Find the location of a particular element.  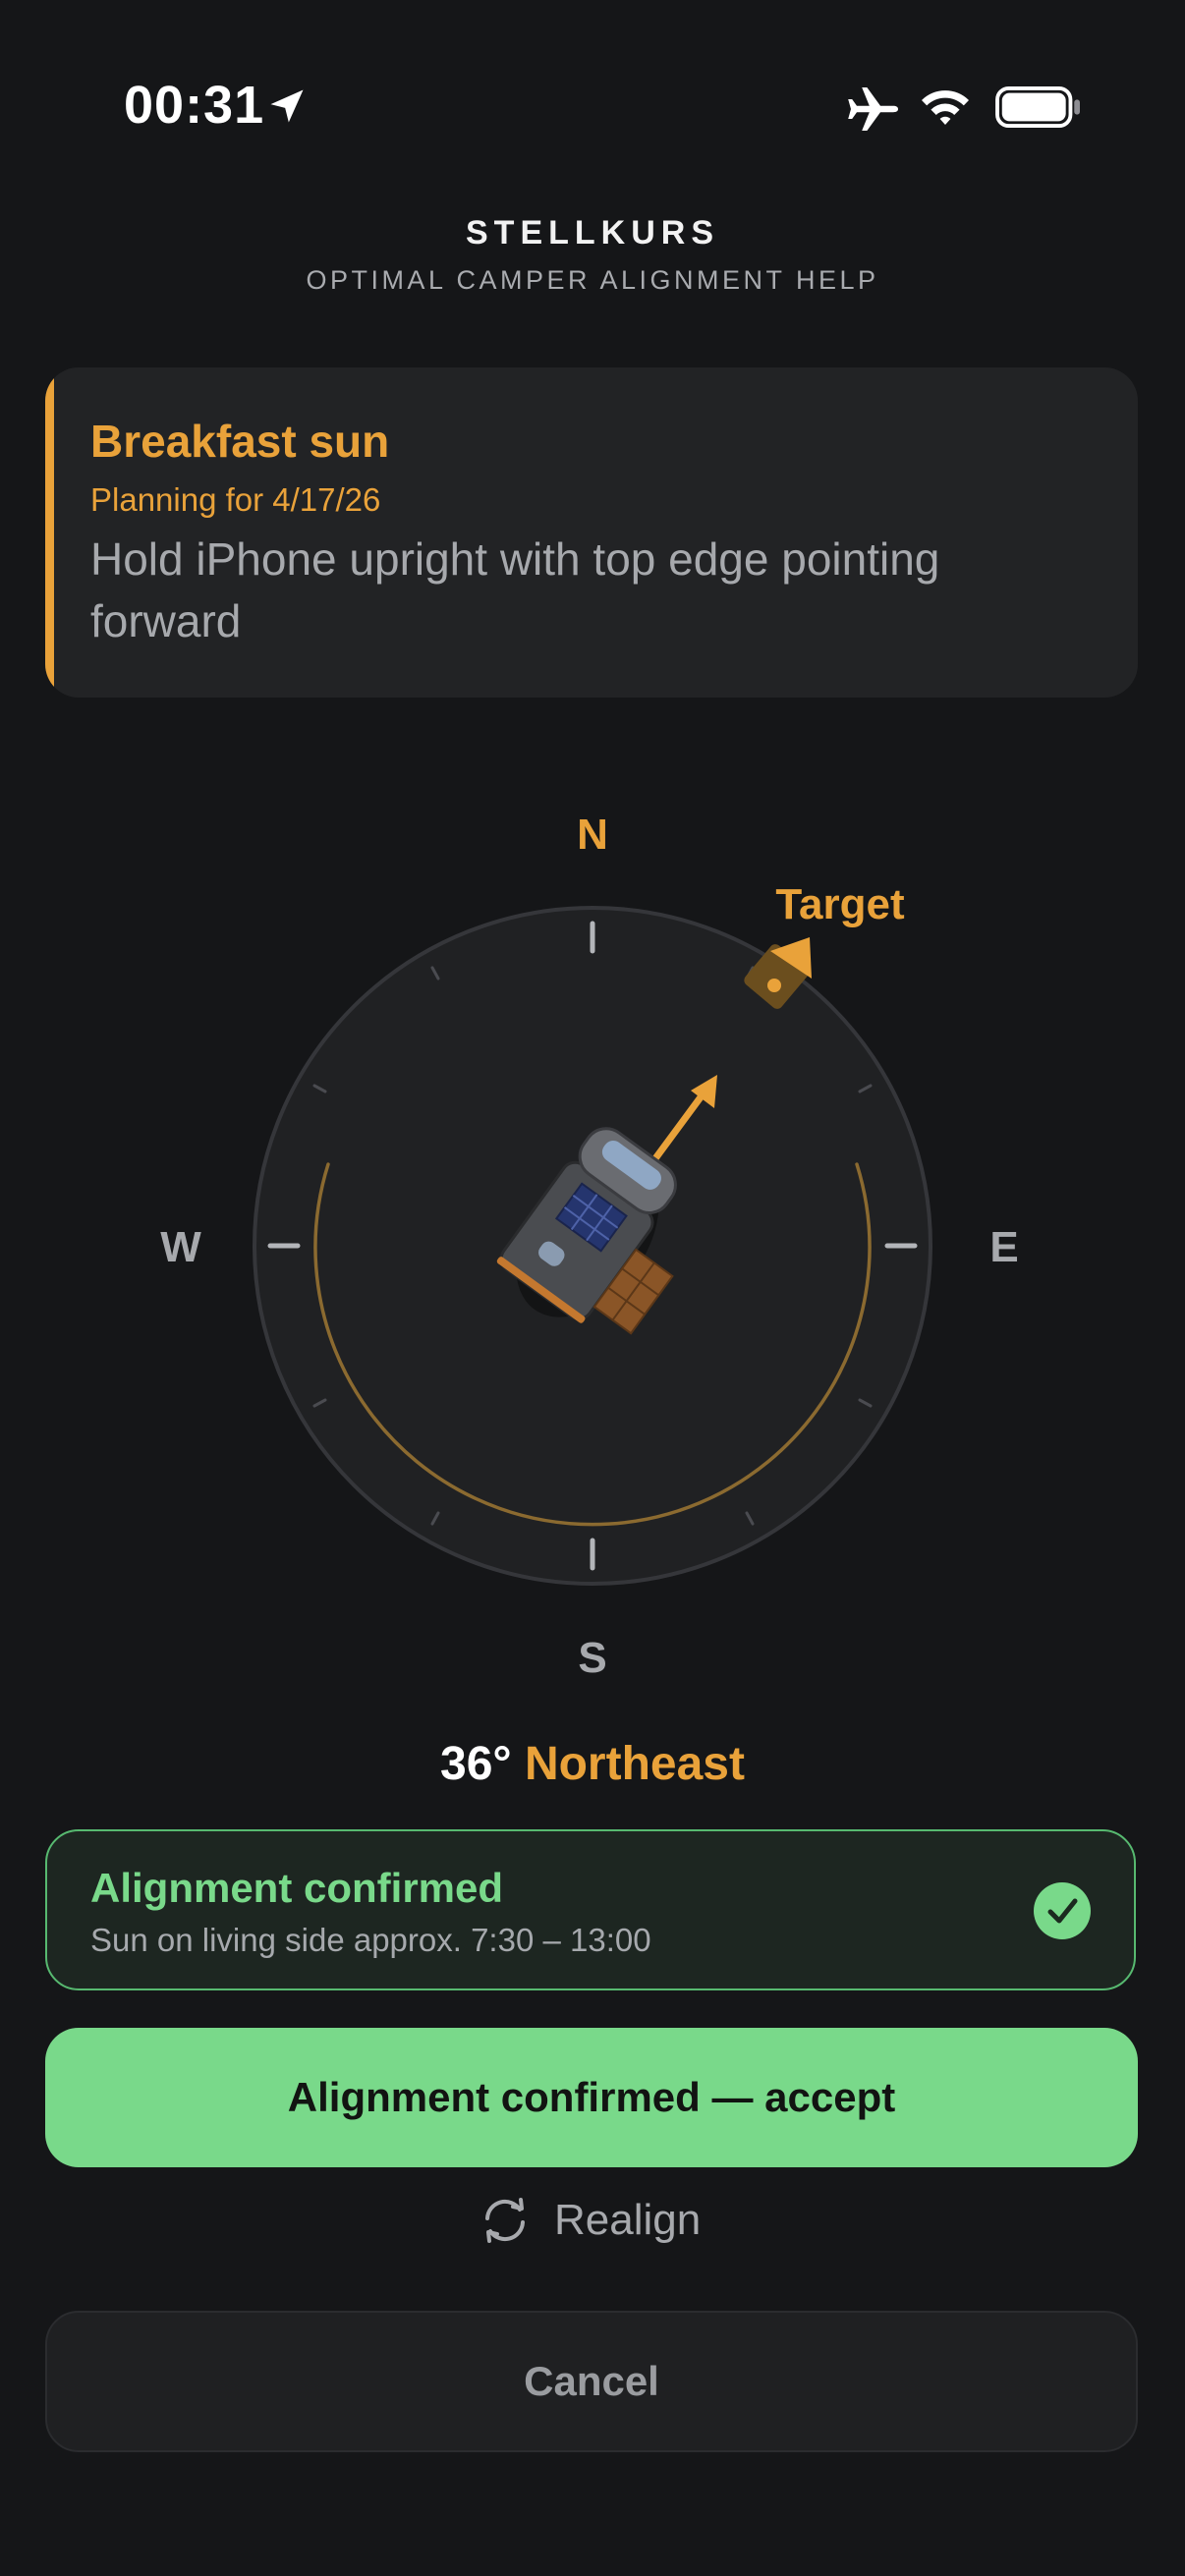

info-card-accent-bar is located at coordinates (50, 532).